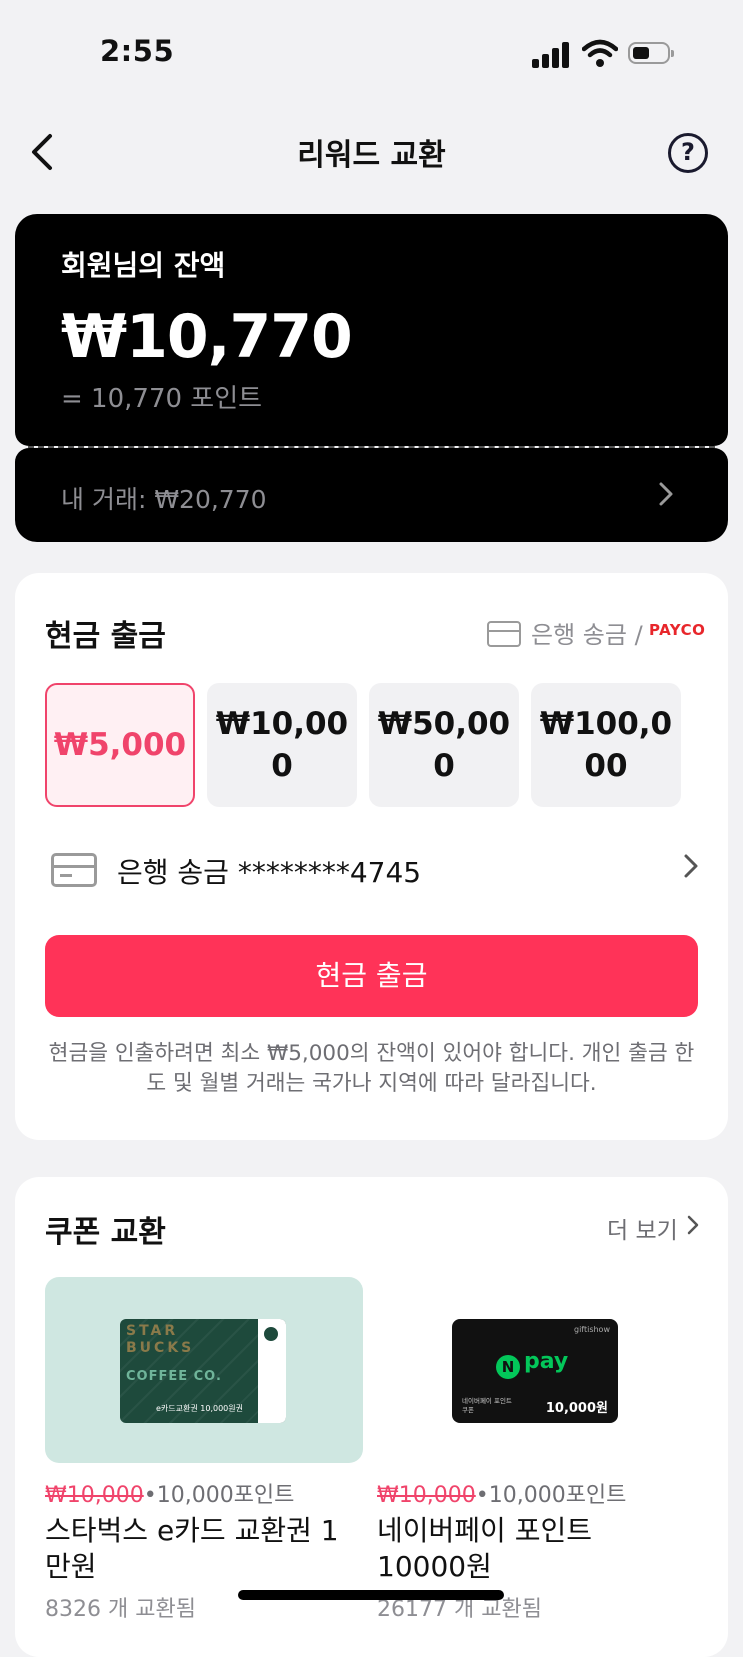  I want to click on coupon-name: 스타벅스 e카드 교환권 1만원, so click(195, 1549).